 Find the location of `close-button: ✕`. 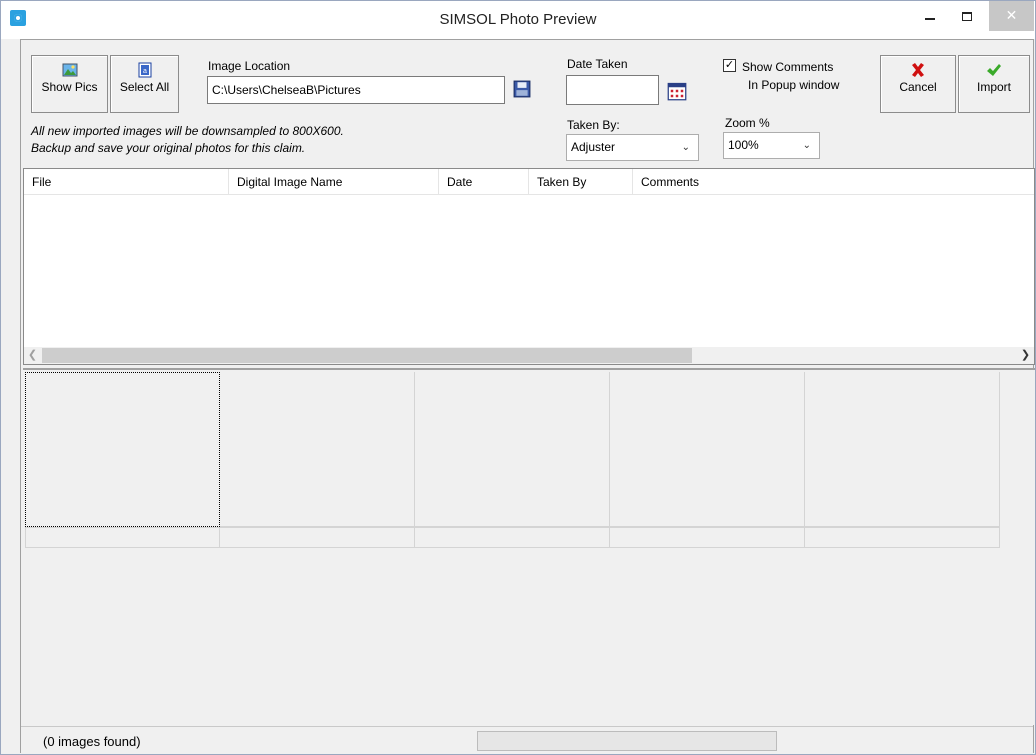

close-button: ✕ is located at coordinates (1011, 16).